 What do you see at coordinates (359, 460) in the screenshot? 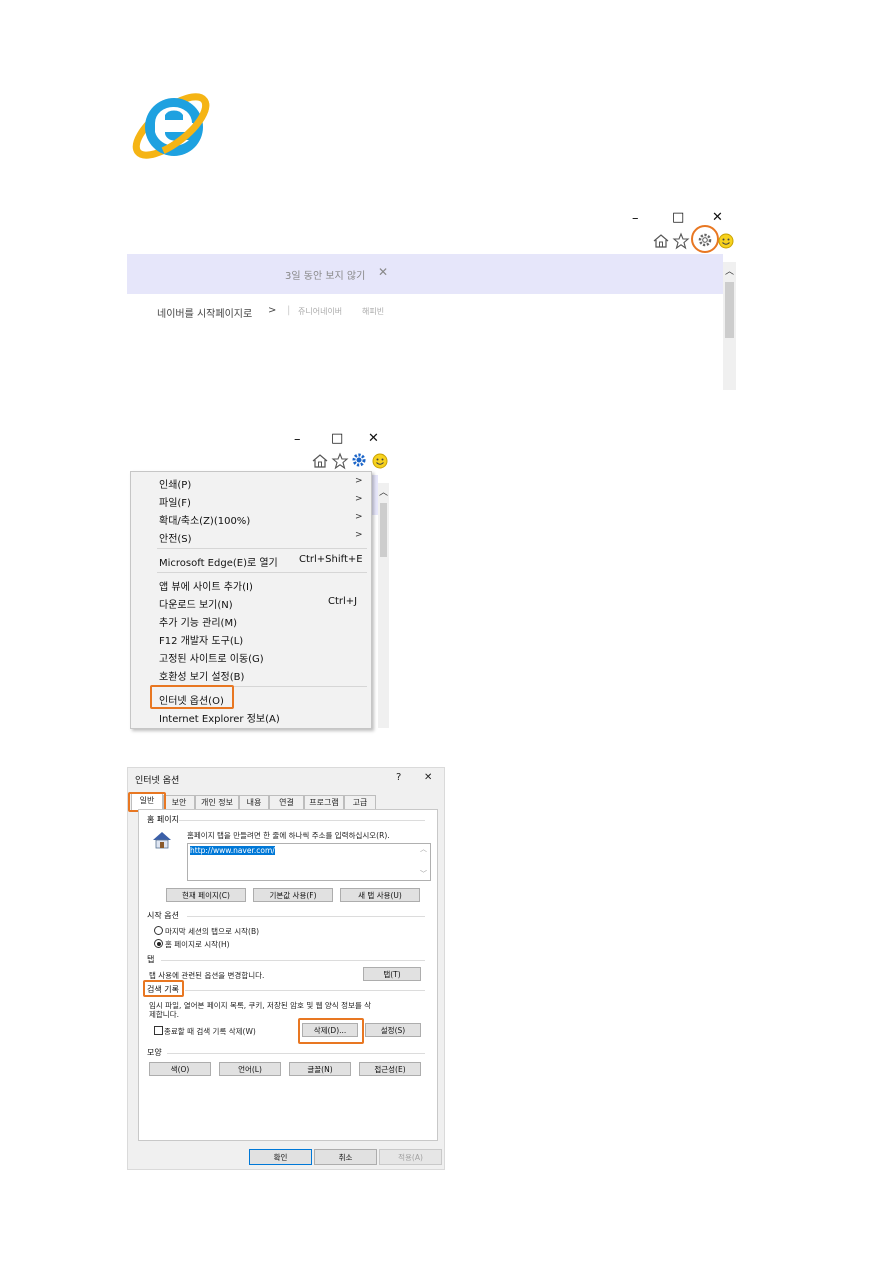
I see `gear-icon` at bounding box center [359, 460].